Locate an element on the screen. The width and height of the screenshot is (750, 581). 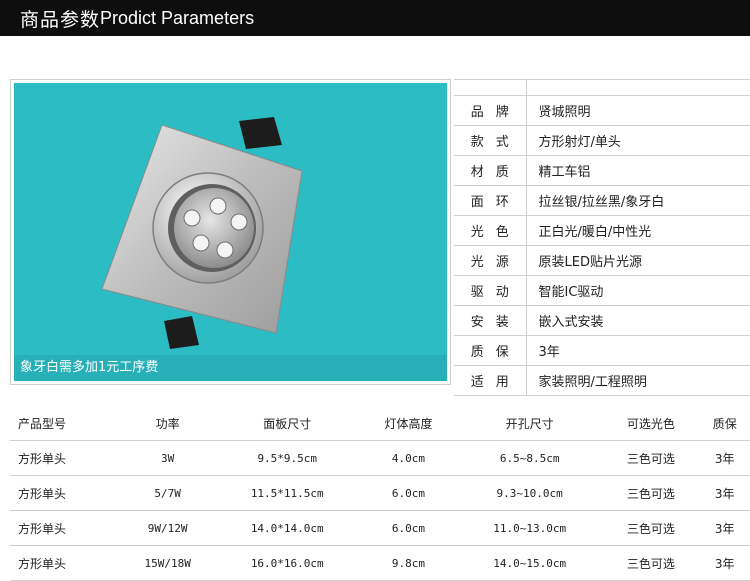
models-header-cell: 可选光色 is located at coordinates (651, 424).